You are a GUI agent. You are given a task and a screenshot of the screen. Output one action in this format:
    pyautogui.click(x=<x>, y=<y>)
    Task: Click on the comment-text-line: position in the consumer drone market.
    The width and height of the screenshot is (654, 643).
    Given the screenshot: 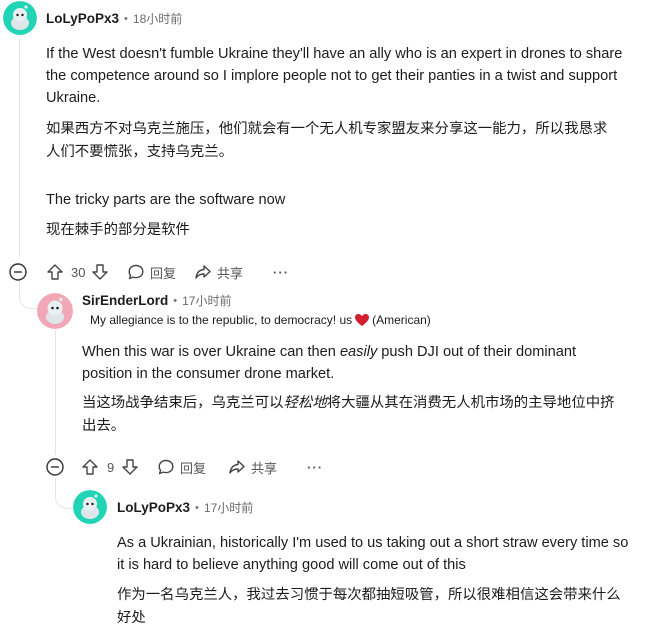 What is the action you would take?
    pyautogui.click(x=208, y=374)
    